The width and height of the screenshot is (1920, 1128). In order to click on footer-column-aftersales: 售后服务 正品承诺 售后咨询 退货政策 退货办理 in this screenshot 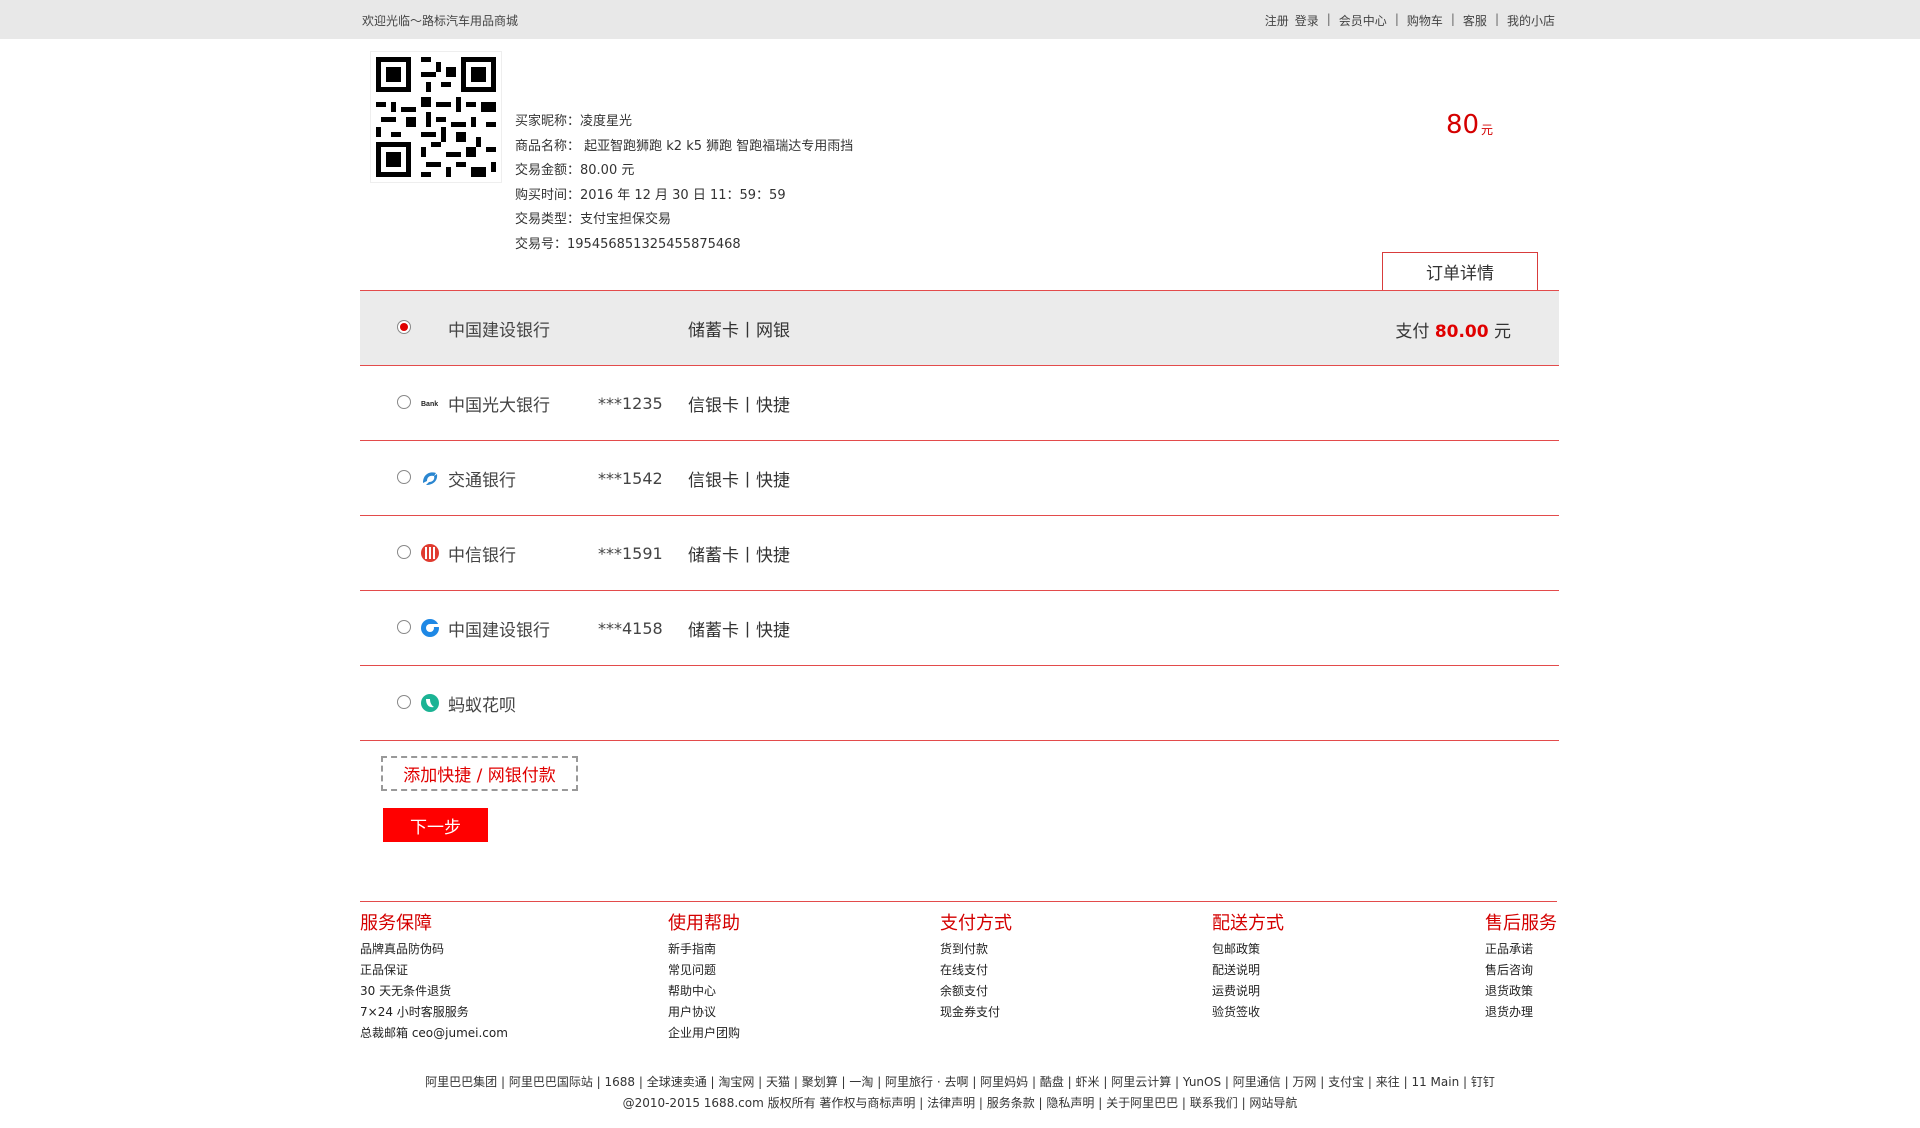, I will do `click(1521, 966)`.